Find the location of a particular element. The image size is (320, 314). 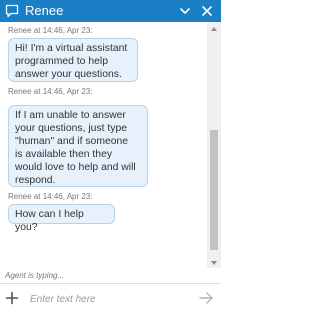

composer is located at coordinates (110, 298).